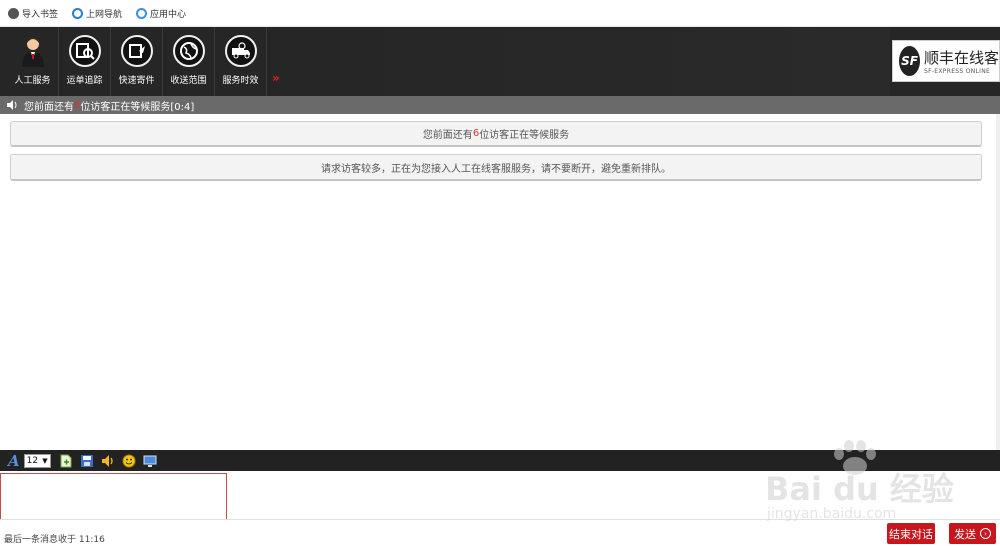 The height and width of the screenshot is (546, 1000). What do you see at coordinates (961, 58) in the screenshot?
I see `brand-name: 顺丰在线客` at bounding box center [961, 58].